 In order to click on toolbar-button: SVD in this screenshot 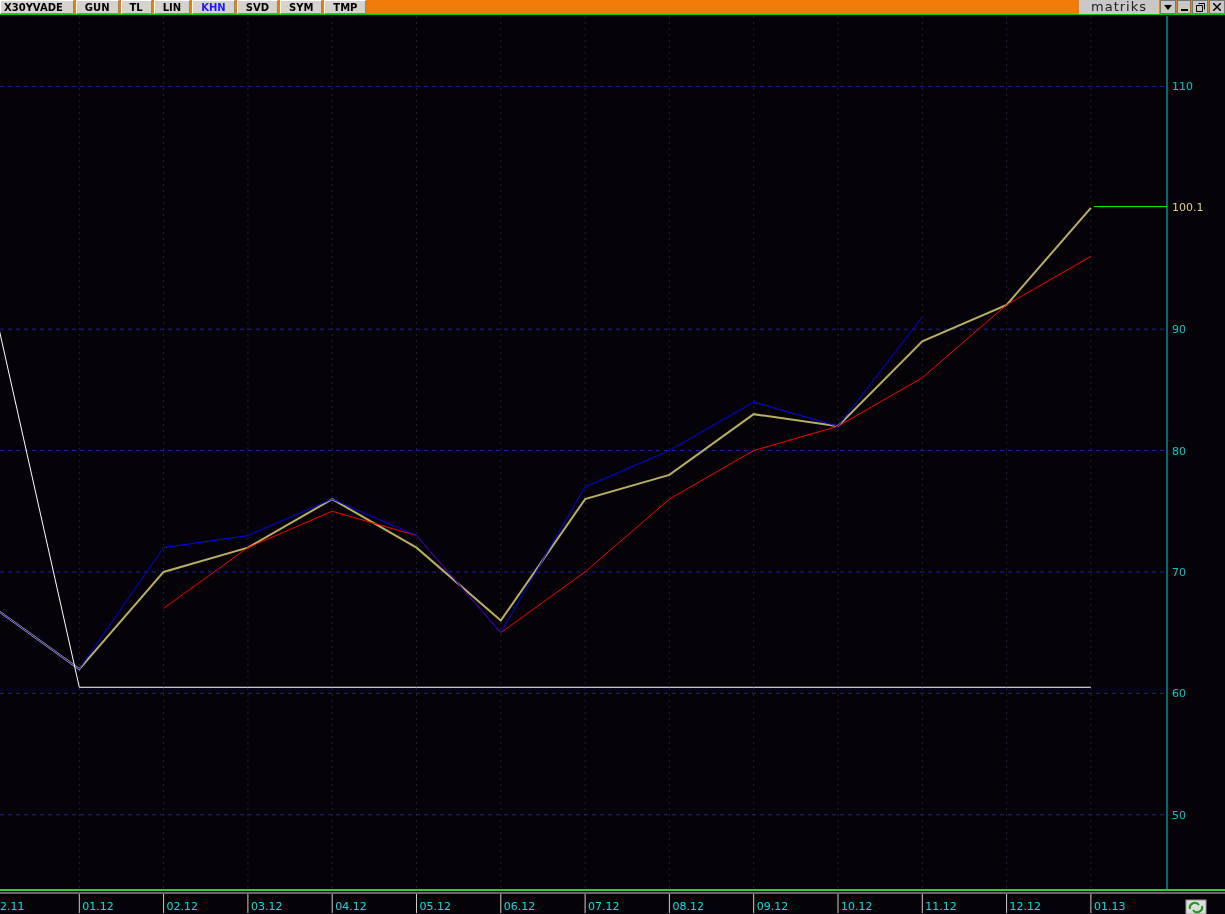, I will do `click(257, 7)`.